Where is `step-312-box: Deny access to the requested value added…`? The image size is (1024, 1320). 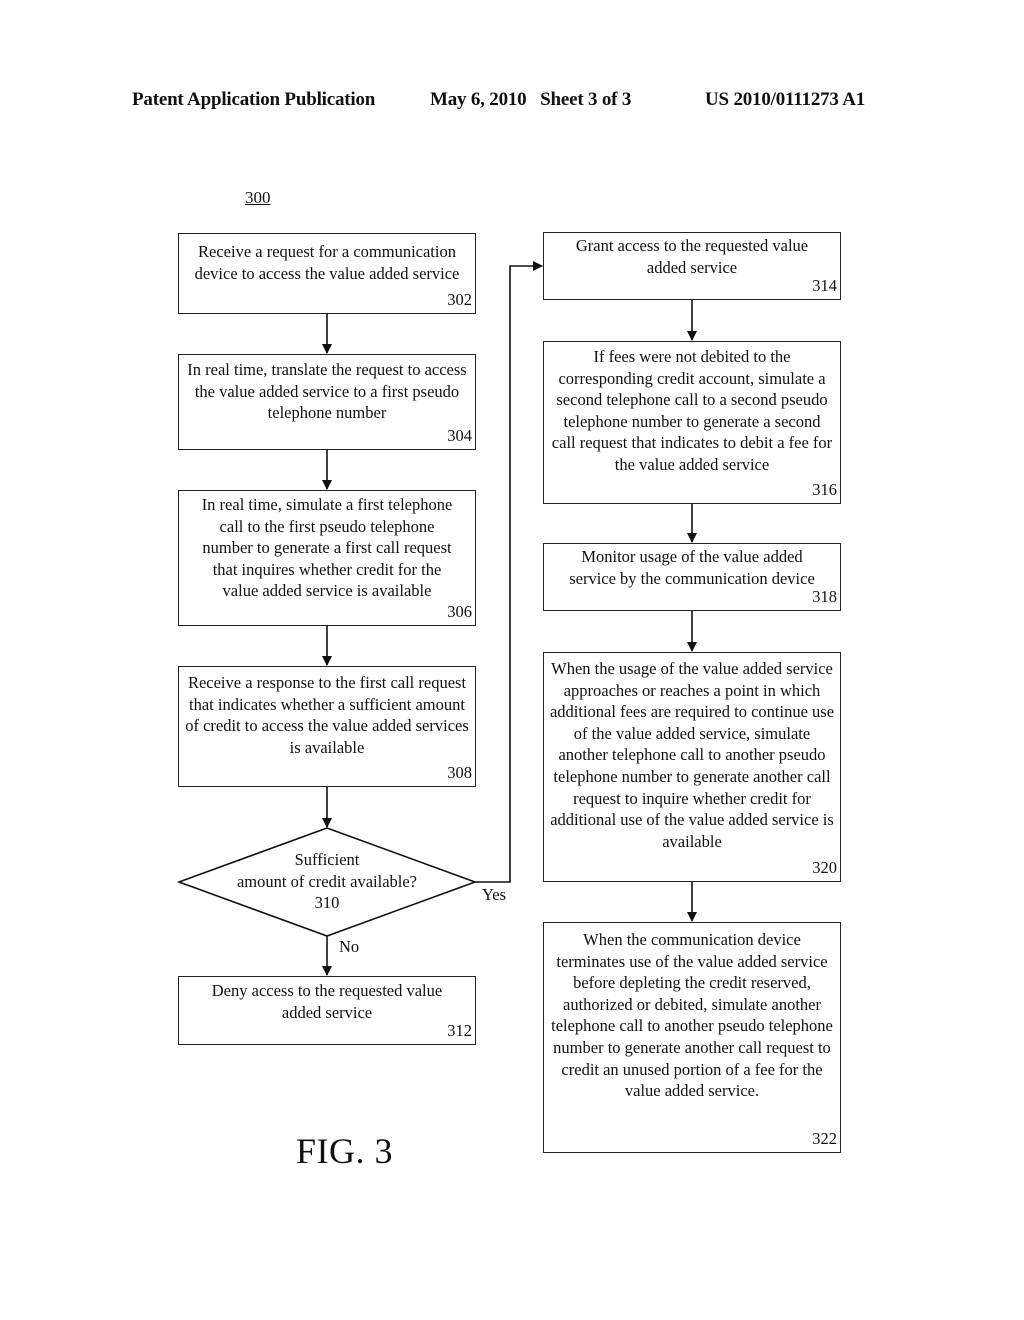 step-312-box: Deny access to the requested value added… is located at coordinates (327, 1010).